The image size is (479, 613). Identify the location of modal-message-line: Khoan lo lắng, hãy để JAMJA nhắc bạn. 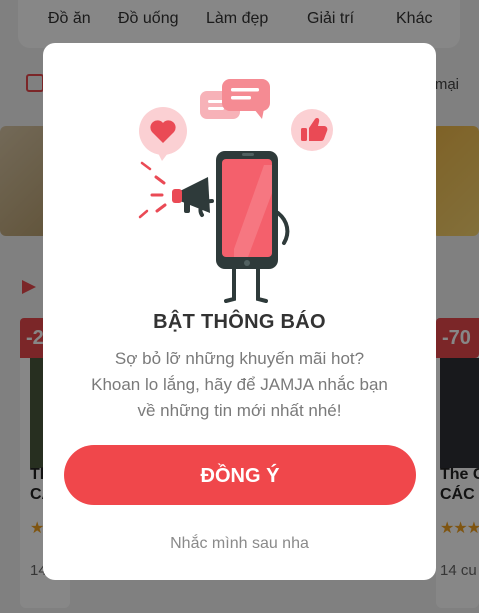
(239, 384).